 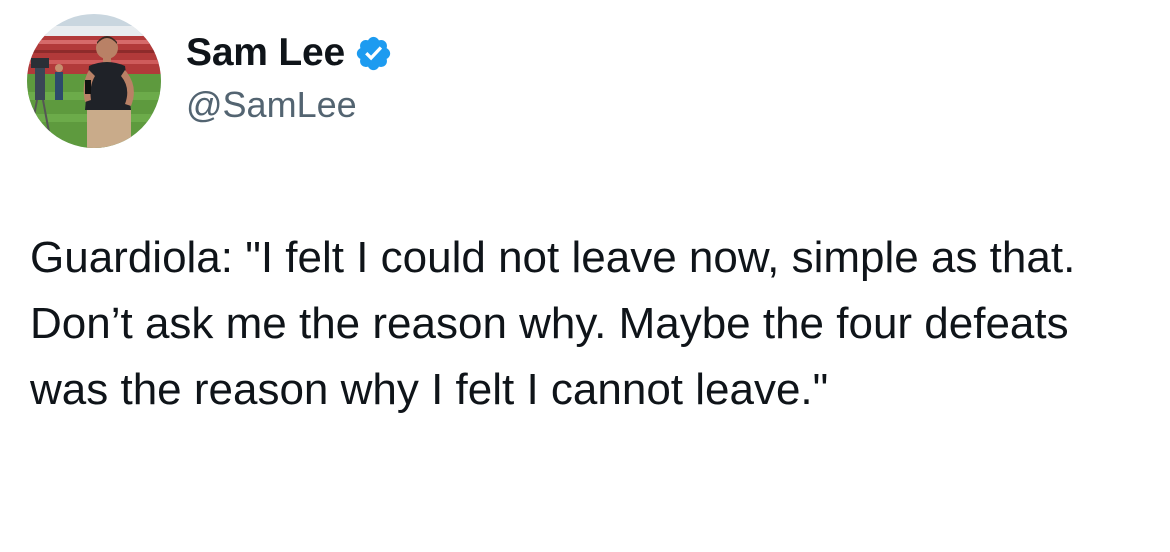 What do you see at coordinates (373, 53) in the screenshot?
I see `verified-badge-icon` at bounding box center [373, 53].